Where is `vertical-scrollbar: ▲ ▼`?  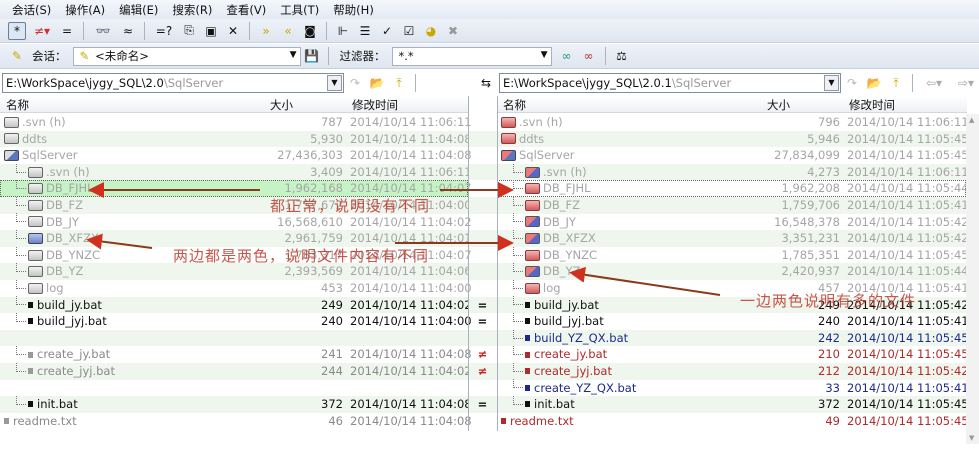
vertical-scrollbar: ▲ ▼ is located at coordinates (972, 279).